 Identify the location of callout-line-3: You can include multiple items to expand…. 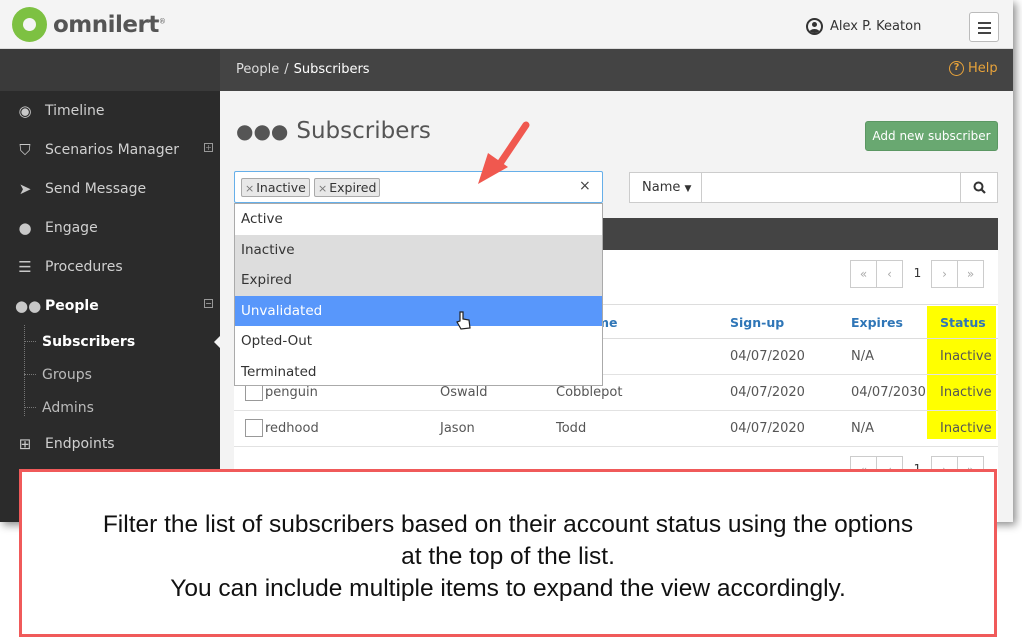
(508, 588).